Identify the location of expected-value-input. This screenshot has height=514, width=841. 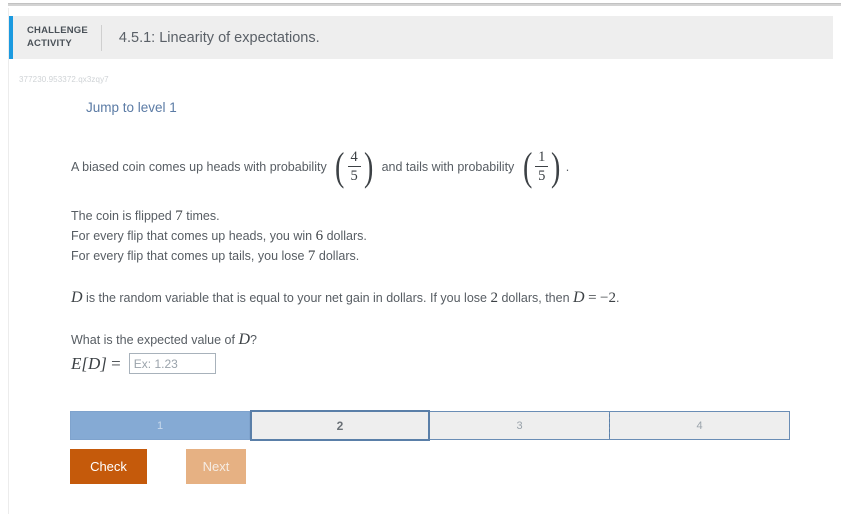
(172, 363).